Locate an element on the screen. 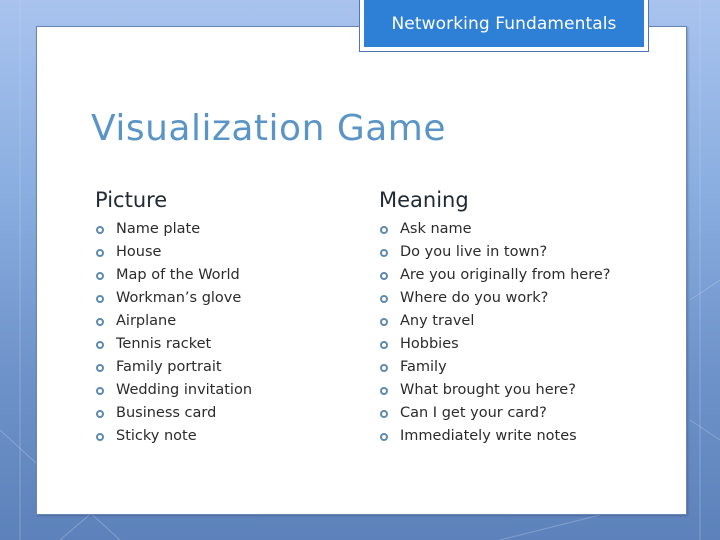 This screenshot has height=540, width=720. list-item-label: Business card is located at coordinates (166, 413).